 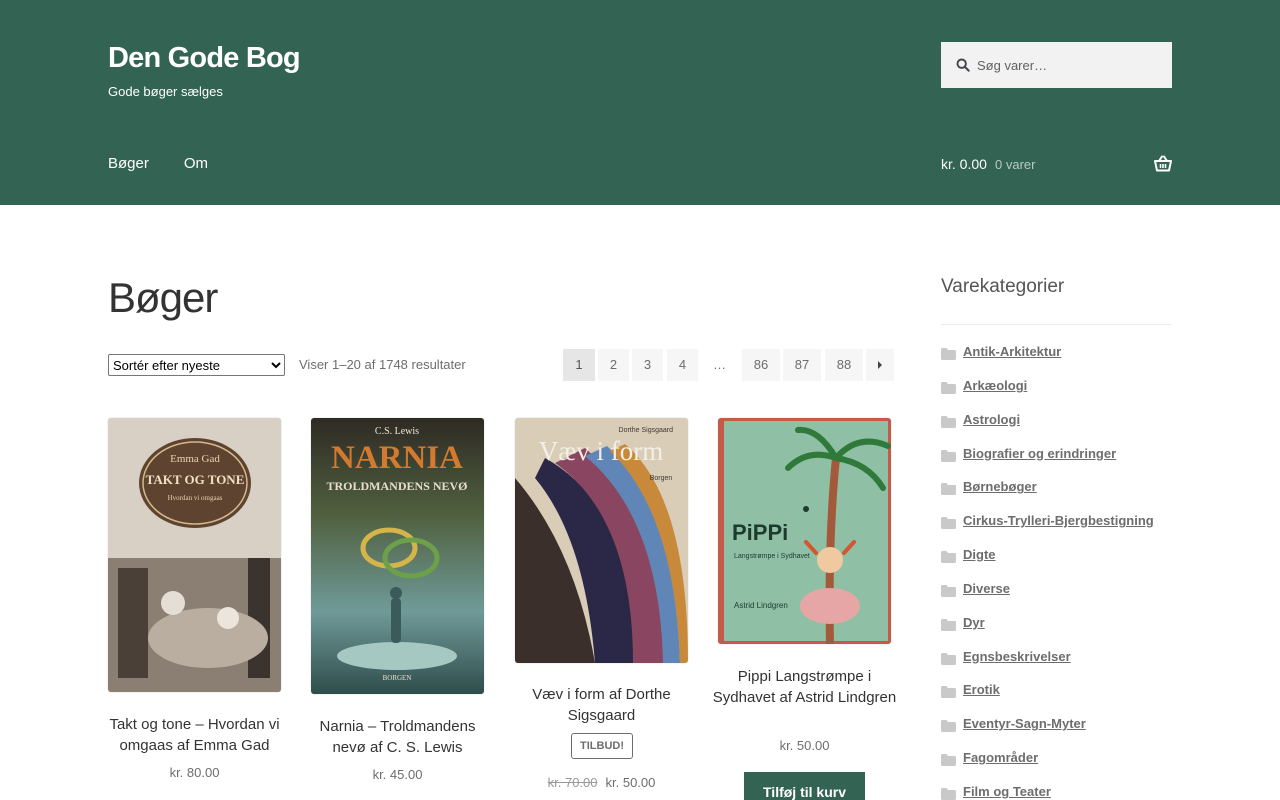 What do you see at coordinates (1056, 564) in the screenshot?
I see `category-item: Digte` at bounding box center [1056, 564].